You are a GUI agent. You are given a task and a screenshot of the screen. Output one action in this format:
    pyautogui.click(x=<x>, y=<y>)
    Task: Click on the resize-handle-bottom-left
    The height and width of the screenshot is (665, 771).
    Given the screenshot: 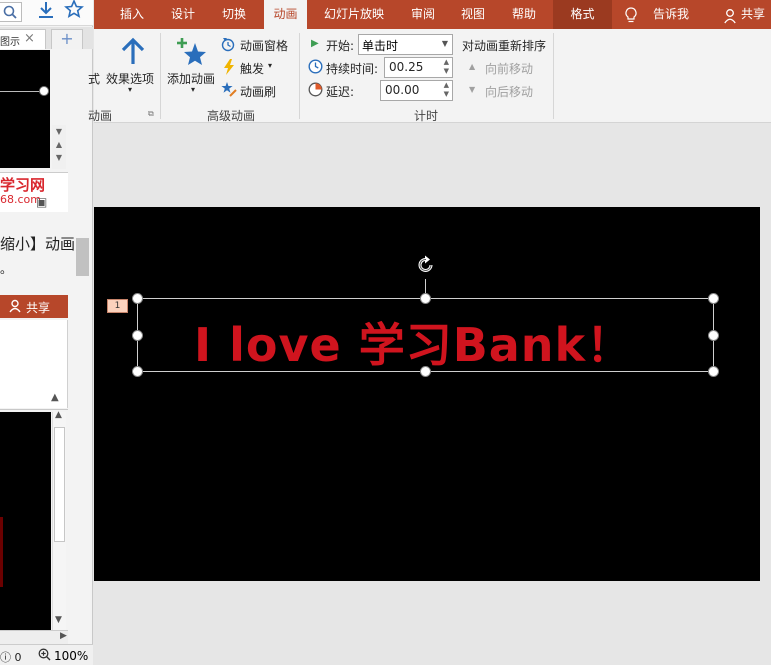 What is the action you would take?
    pyautogui.click(x=137, y=371)
    